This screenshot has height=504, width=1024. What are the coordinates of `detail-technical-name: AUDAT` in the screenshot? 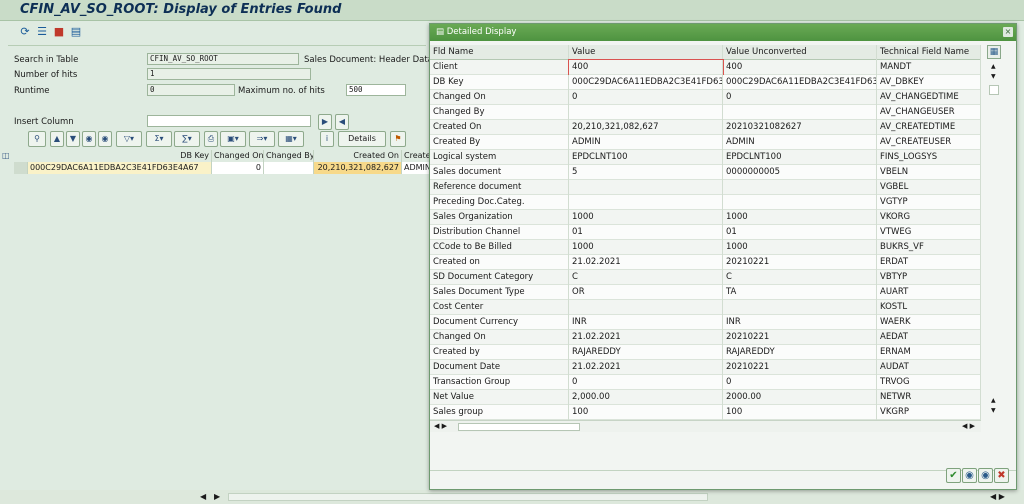 It's located at (929, 367).